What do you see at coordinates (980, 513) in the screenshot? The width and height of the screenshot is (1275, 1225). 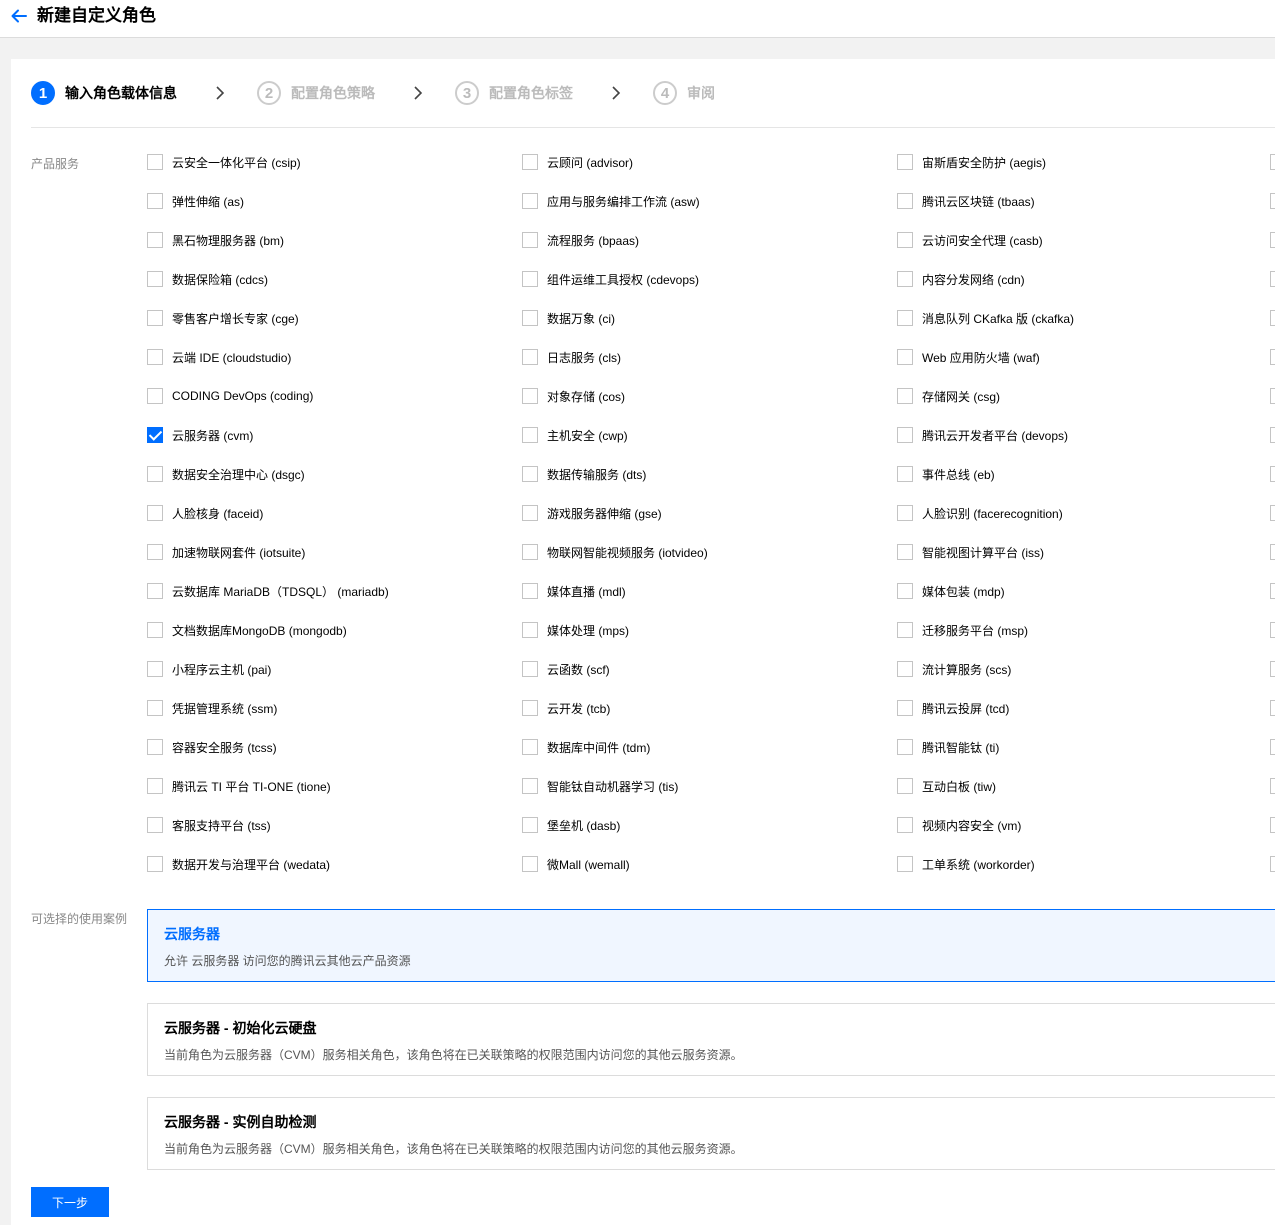 I see `service-option: 人脸识别 (facerecognition)` at bounding box center [980, 513].